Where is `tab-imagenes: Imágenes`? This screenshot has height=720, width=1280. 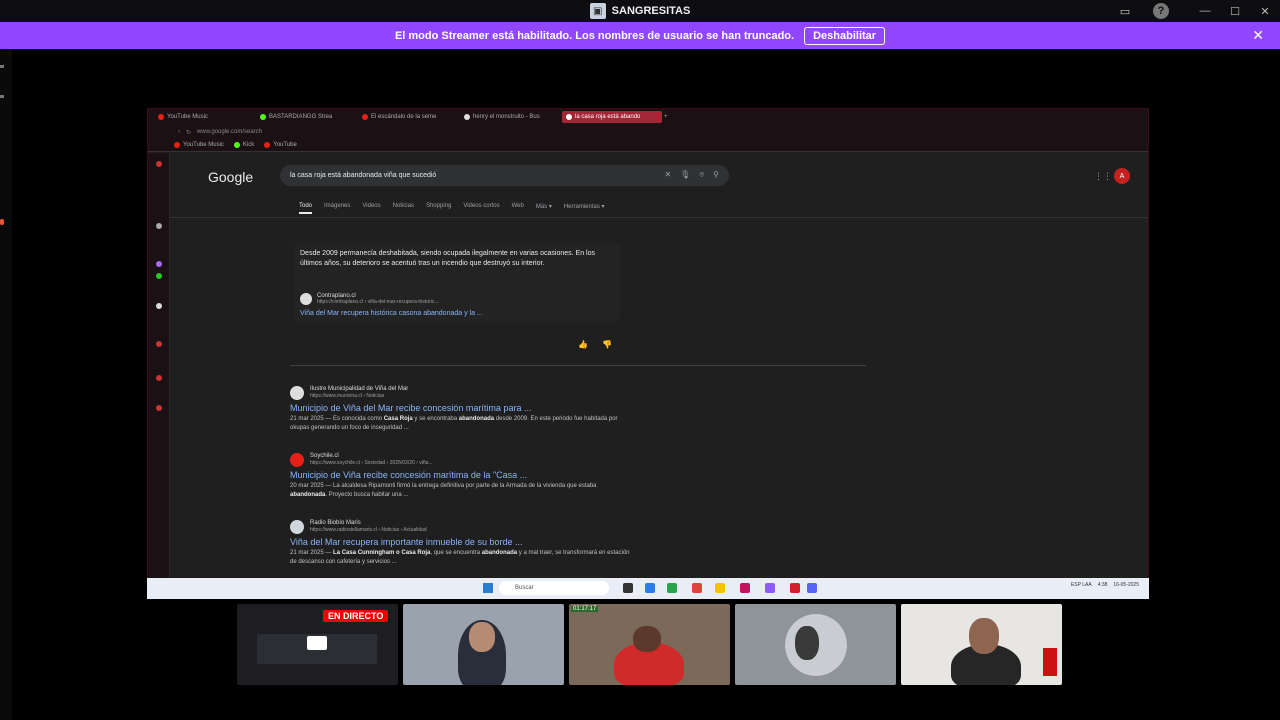 tab-imagenes: Imágenes is located at coordinates (337, 208).